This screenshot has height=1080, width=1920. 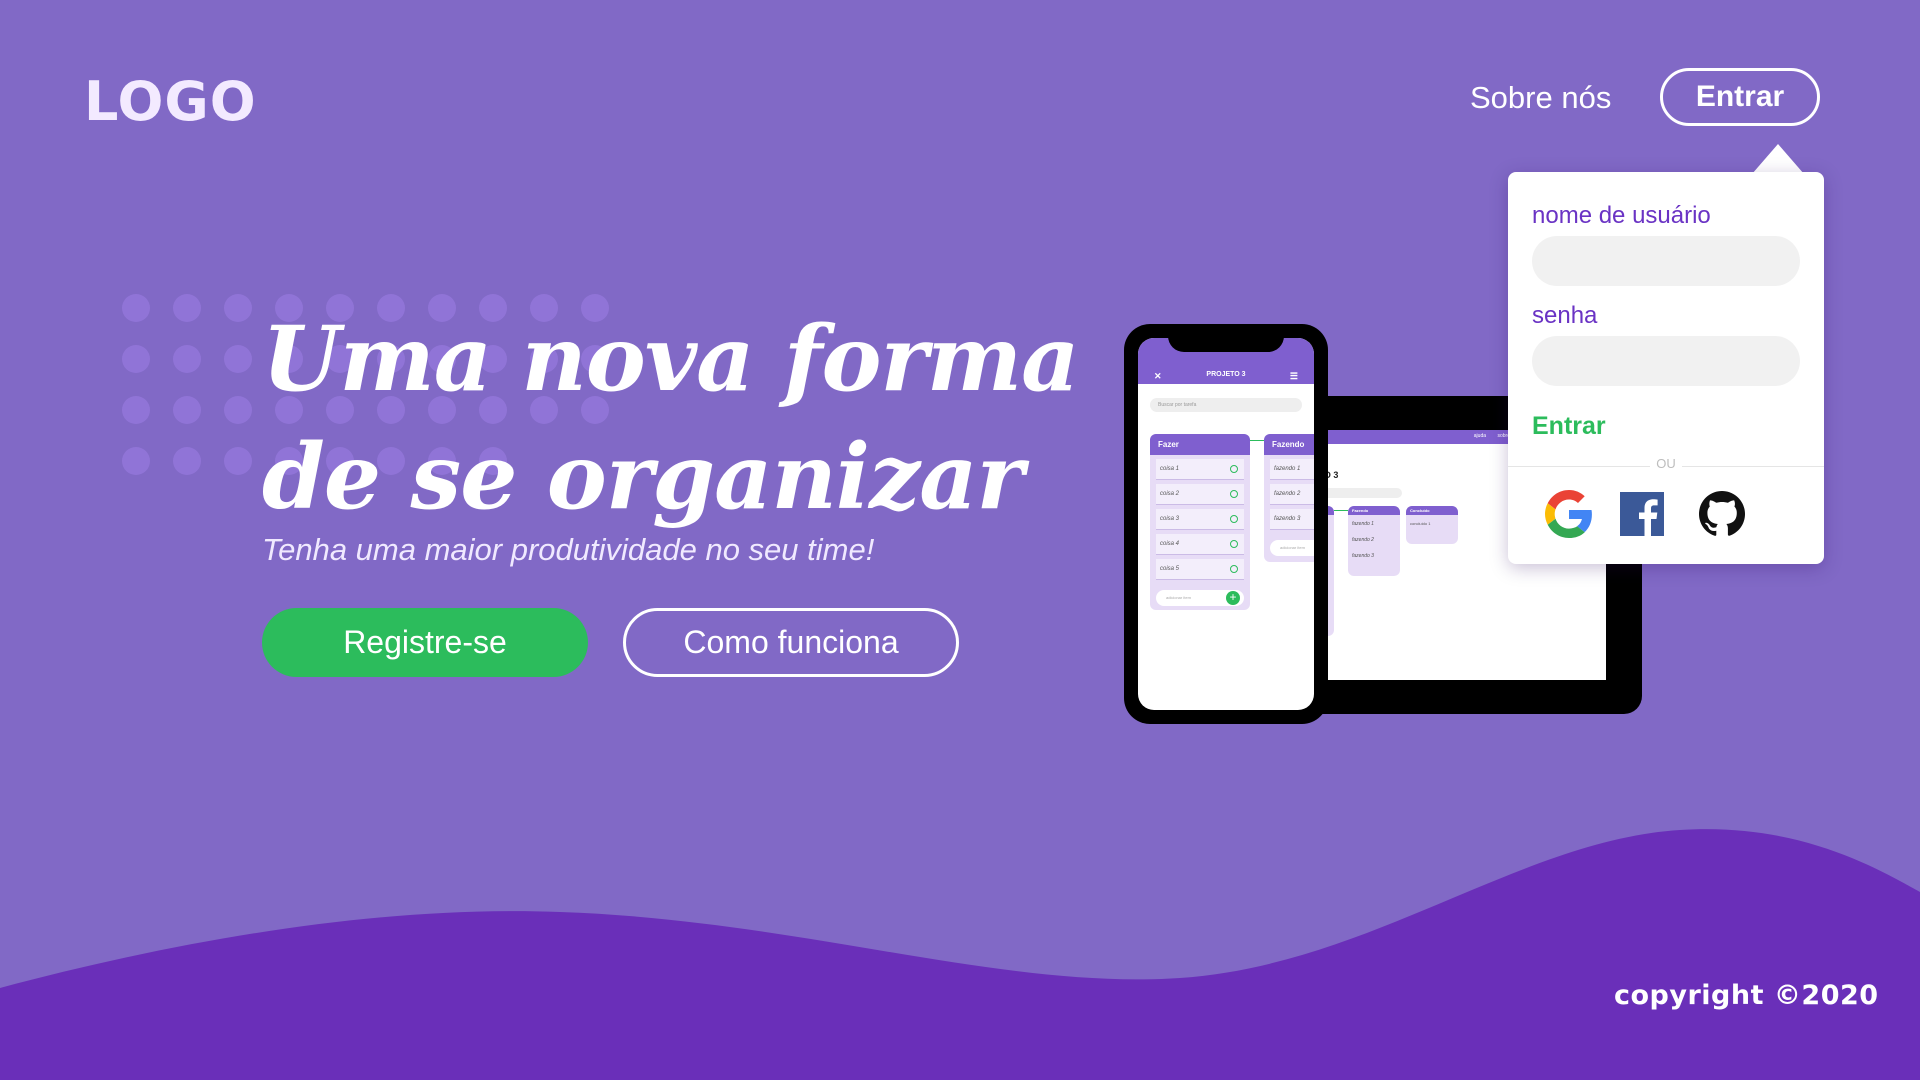 I want to click on phone-notch, so click(x=1226, y=338).